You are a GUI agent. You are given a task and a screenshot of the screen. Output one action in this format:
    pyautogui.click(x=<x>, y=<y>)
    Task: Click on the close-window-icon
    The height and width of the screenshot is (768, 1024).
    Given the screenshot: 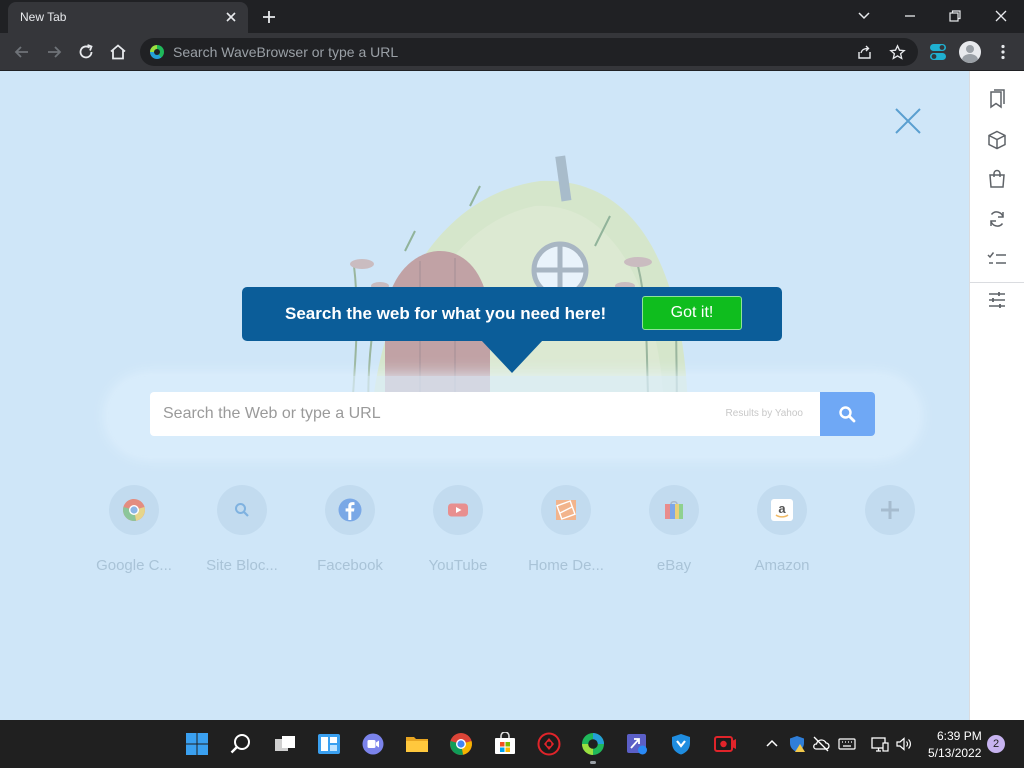 What is the action you would take?
    pyautogui.click(x=1001, y=16)
    